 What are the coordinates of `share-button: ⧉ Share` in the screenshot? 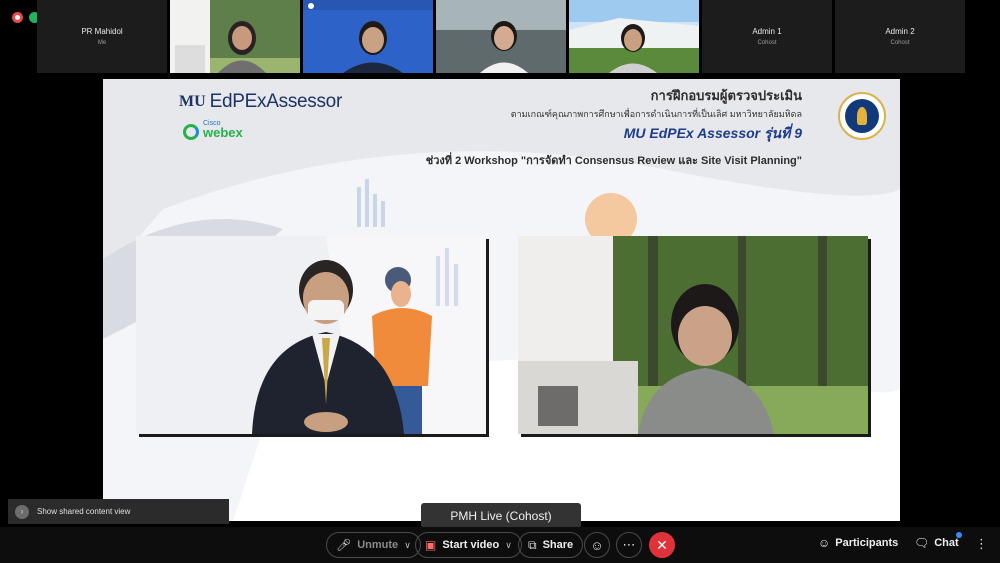 It's located at (551, 545).